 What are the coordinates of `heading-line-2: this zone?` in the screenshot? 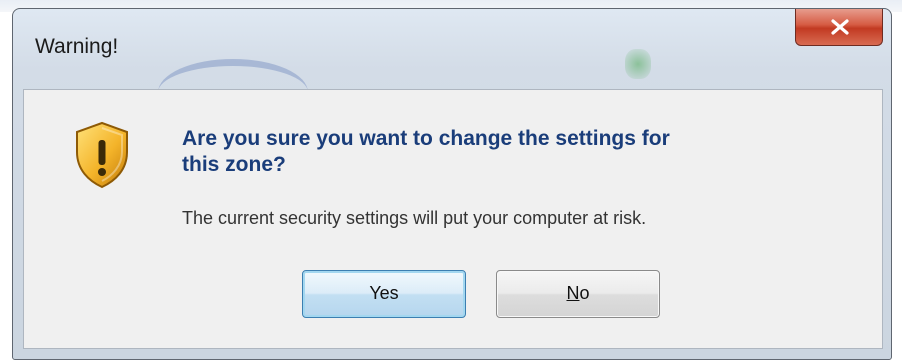 It's located at (234, 164).